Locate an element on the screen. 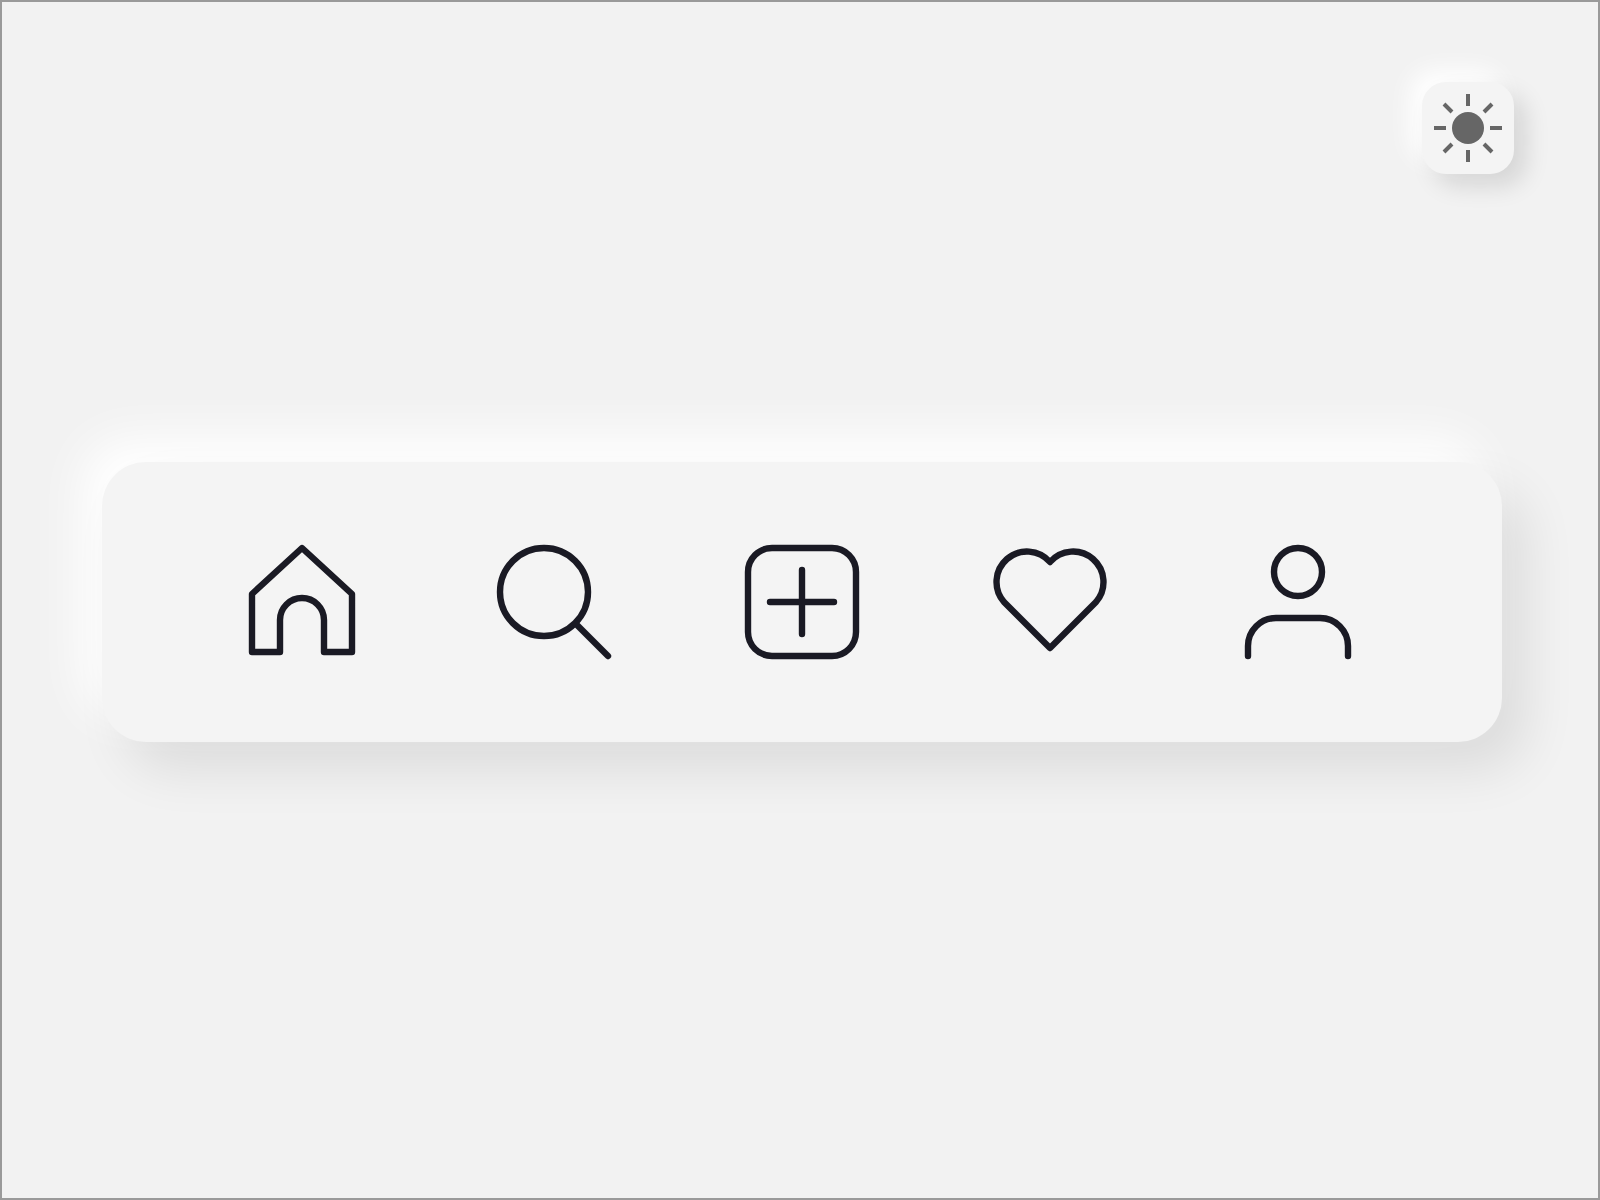 The height and width of the screenshot is (1200, 1600). add-tab is located at coordinates (802, 602).